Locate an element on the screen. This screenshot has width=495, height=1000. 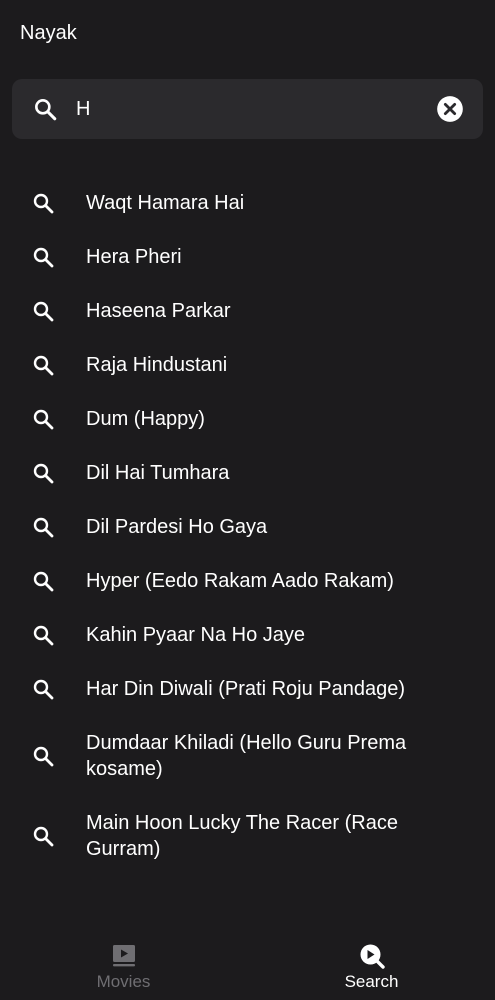
suggestion-label: Kahin Pyaar Na Ho Jaye is located at coordinates (196, 635).